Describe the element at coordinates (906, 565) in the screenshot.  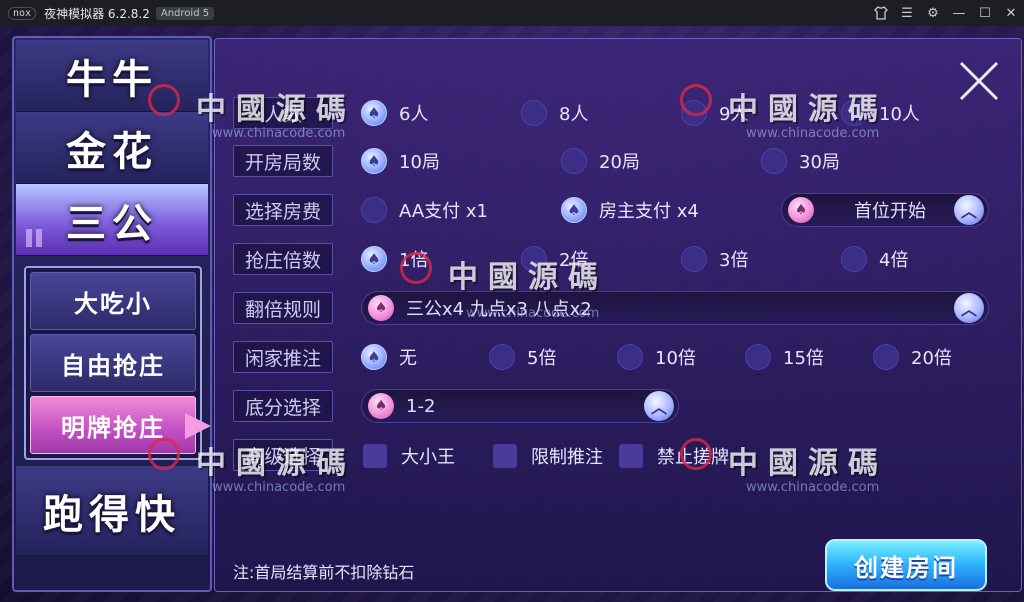
I see `create-room-button: 创建房间` at that location.